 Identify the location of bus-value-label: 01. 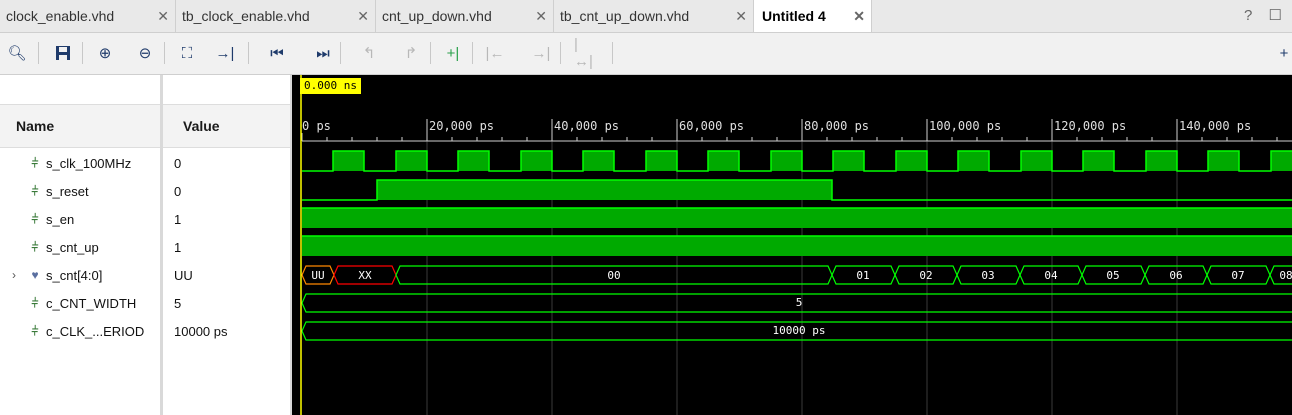
(862, 275).